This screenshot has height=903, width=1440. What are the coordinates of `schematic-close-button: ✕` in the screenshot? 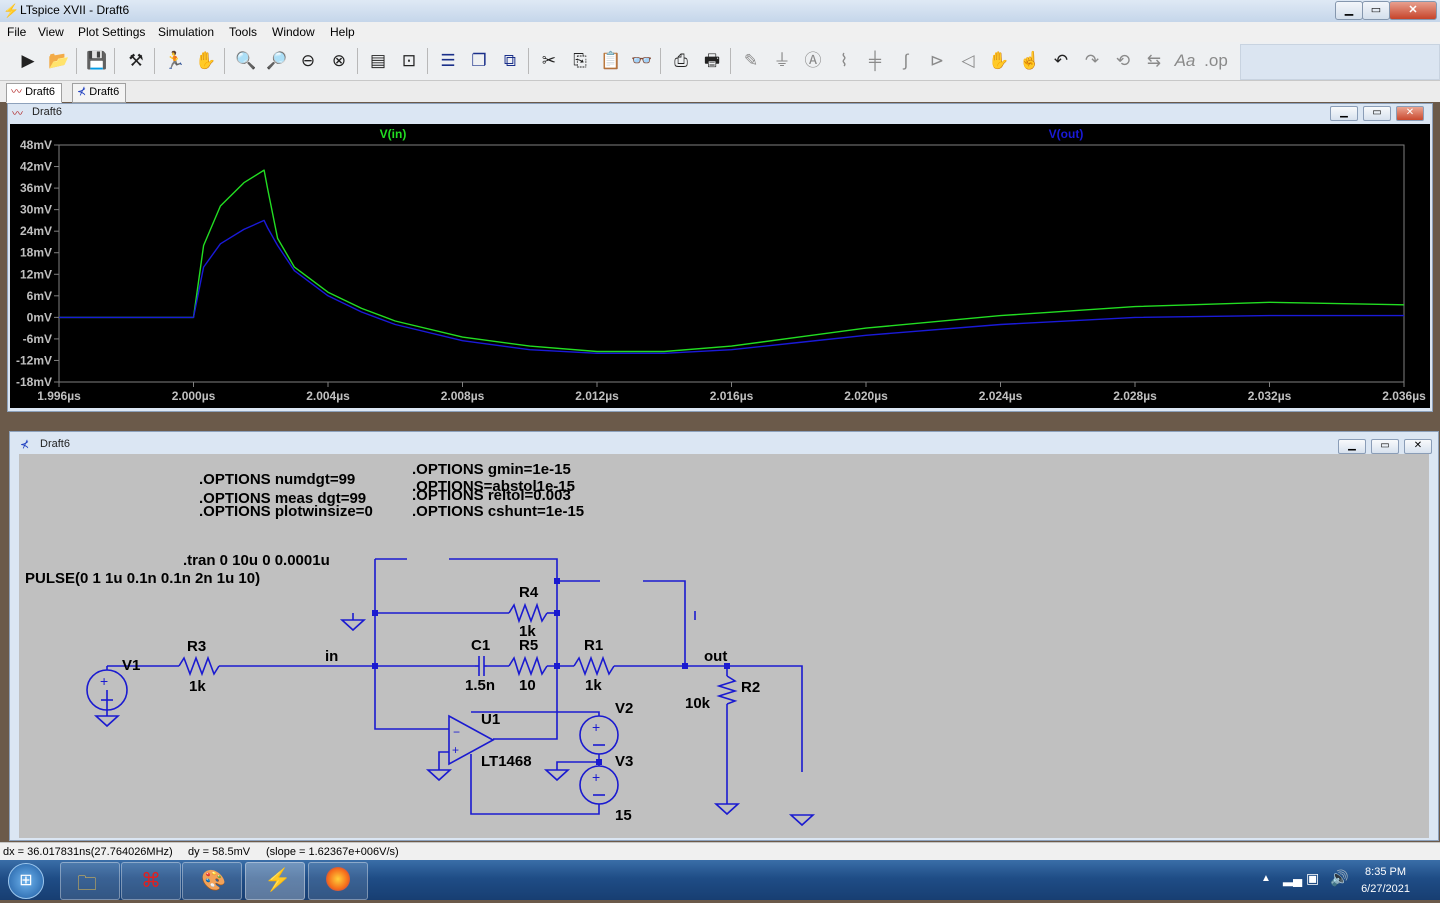 It's located at (1418, 446).